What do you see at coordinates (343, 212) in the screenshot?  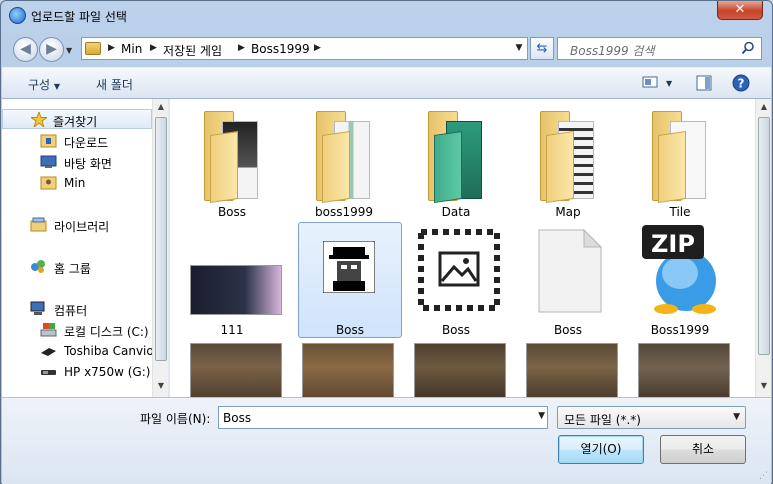 I see `file-item-label: boss1999` at bounding box center [343, 212].